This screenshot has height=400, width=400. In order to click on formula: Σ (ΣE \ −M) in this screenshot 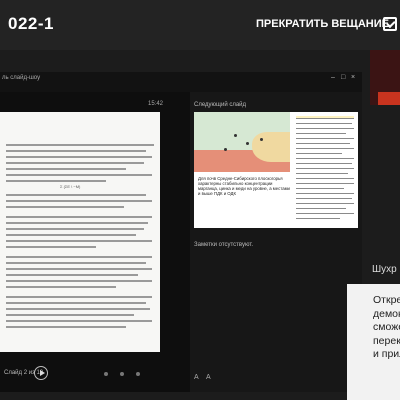, I will do `click(70, 186)`.